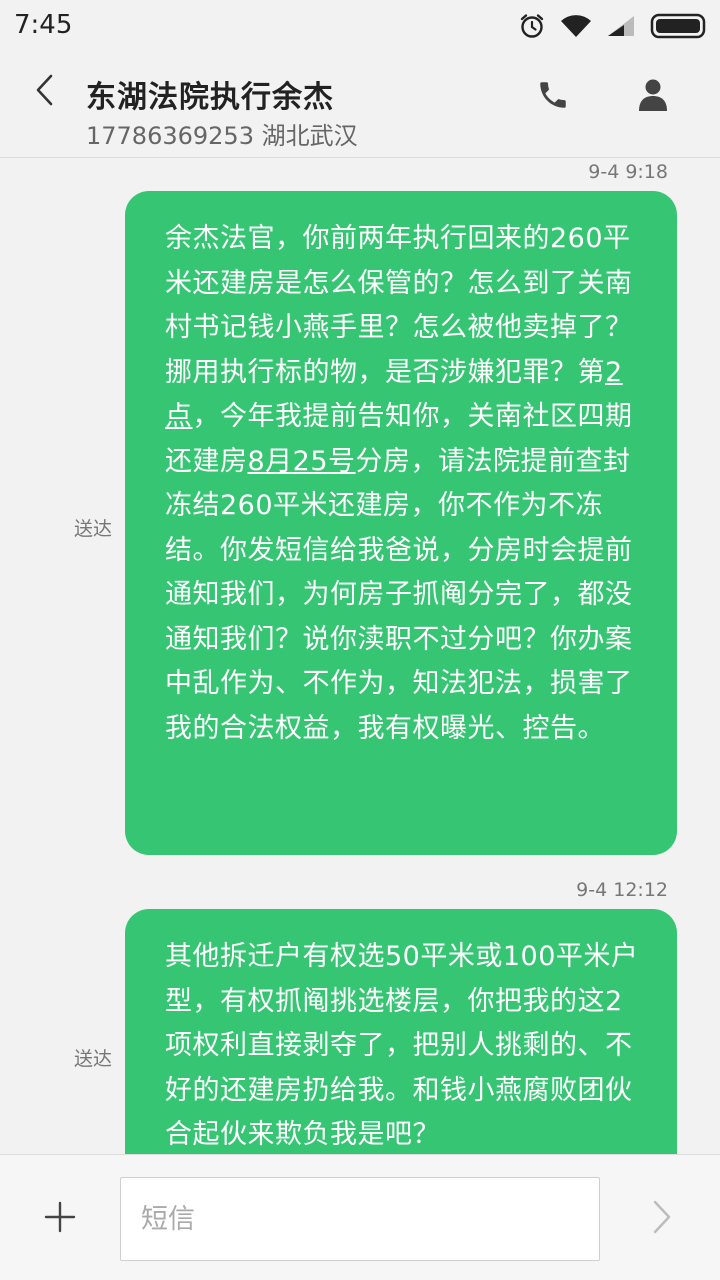  I want to click on conversation-header: 东湖法院执行余杰 17786369253 湖北武汉, so click(360, 104).